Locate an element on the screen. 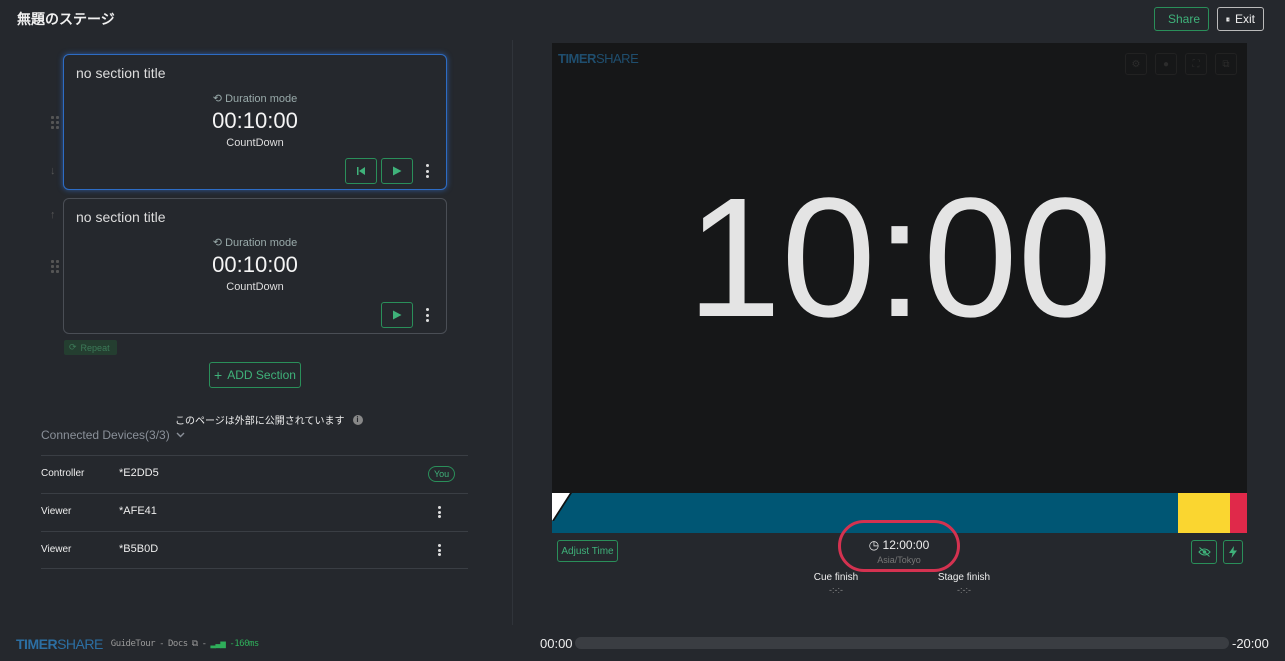 The height and width of the screenshot is (661, 1285). timeline-scrubber is located at coordinates (902, 643).